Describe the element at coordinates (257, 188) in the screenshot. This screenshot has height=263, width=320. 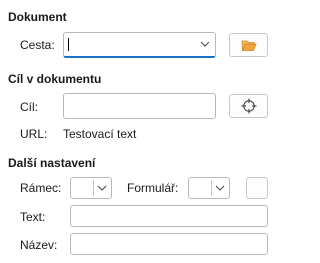
I see `events-button` at that location.